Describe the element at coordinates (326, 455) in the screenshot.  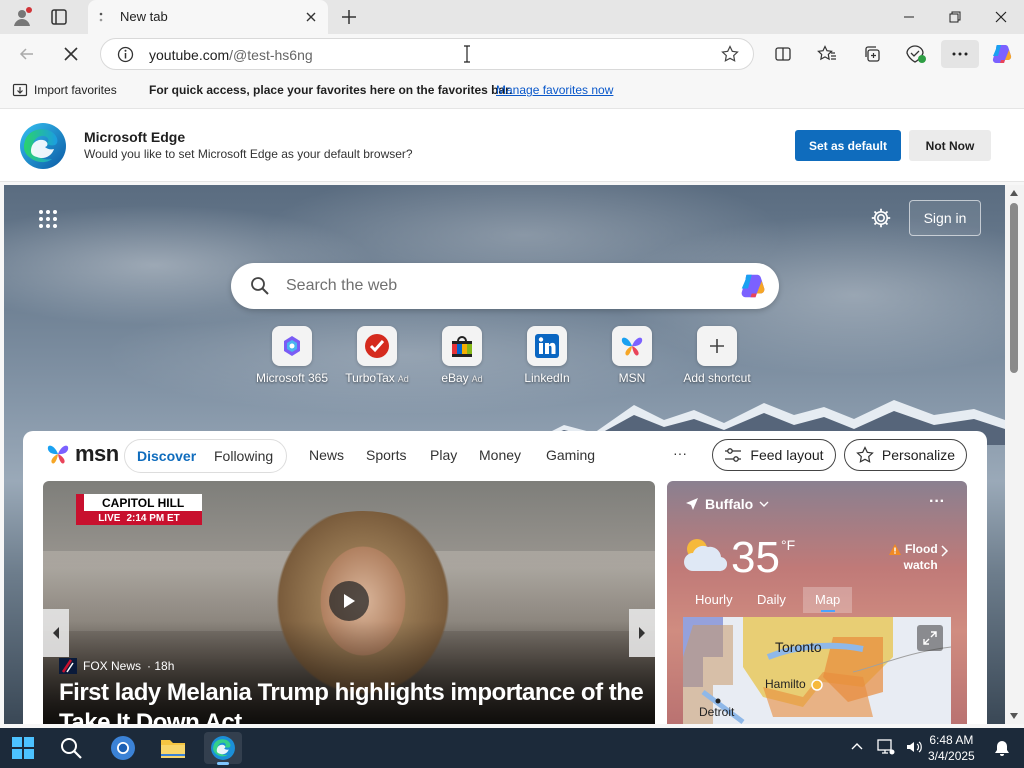
I see `nav-news: News` at that location.